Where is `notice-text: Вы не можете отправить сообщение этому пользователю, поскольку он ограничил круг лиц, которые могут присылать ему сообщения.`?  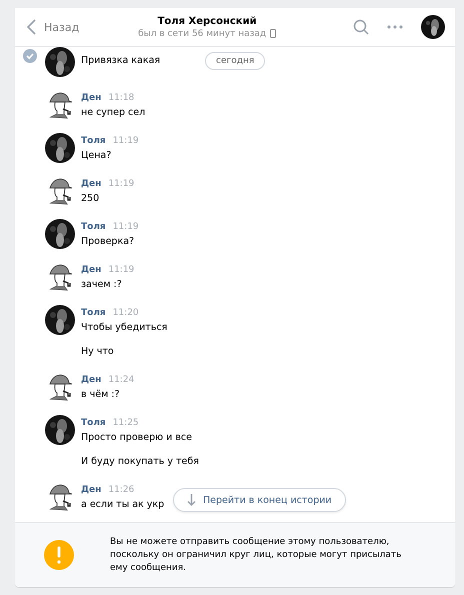 notice-text: Вы не можете отправить сообщение этому пользователю, поскольку он ограничил круг лиц, которые могут присылать ему сообщения. is located at coordinates (256, 555).